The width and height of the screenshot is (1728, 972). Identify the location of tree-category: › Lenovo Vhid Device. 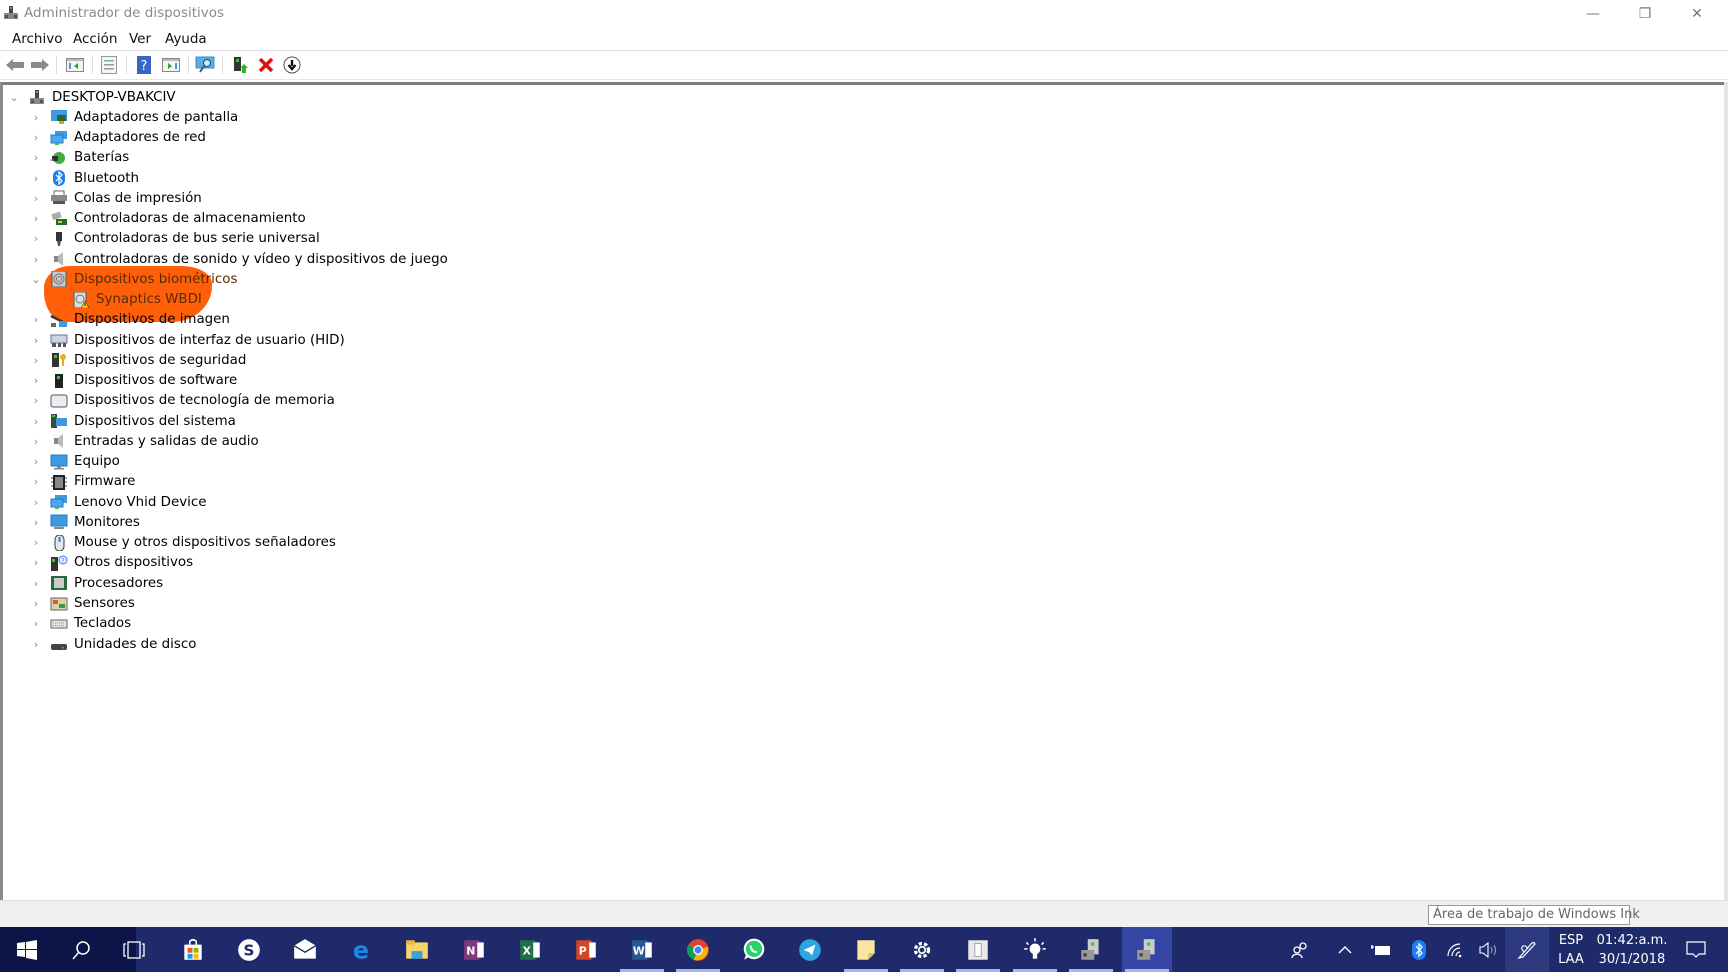
(118, 502).